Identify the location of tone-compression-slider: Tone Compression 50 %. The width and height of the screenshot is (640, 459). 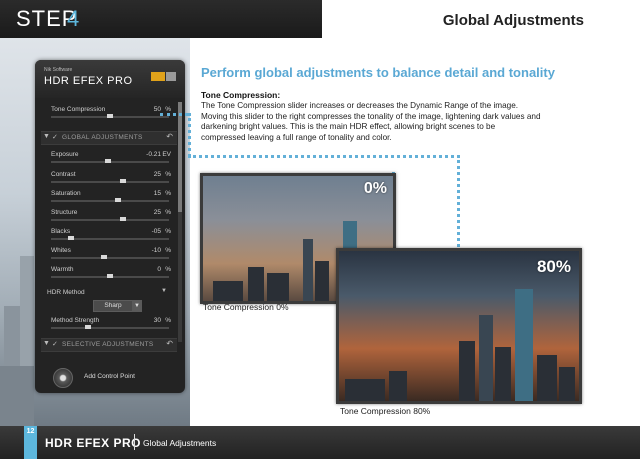
(111, 112).